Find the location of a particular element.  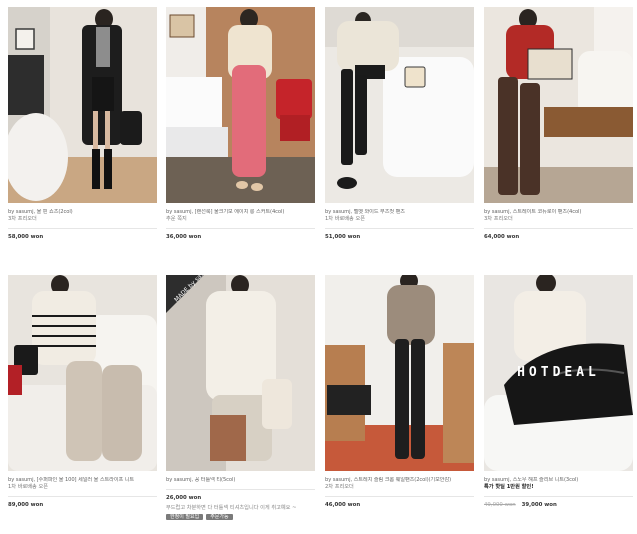

product-price: 36,000 won is located at coordinates (184, 237).